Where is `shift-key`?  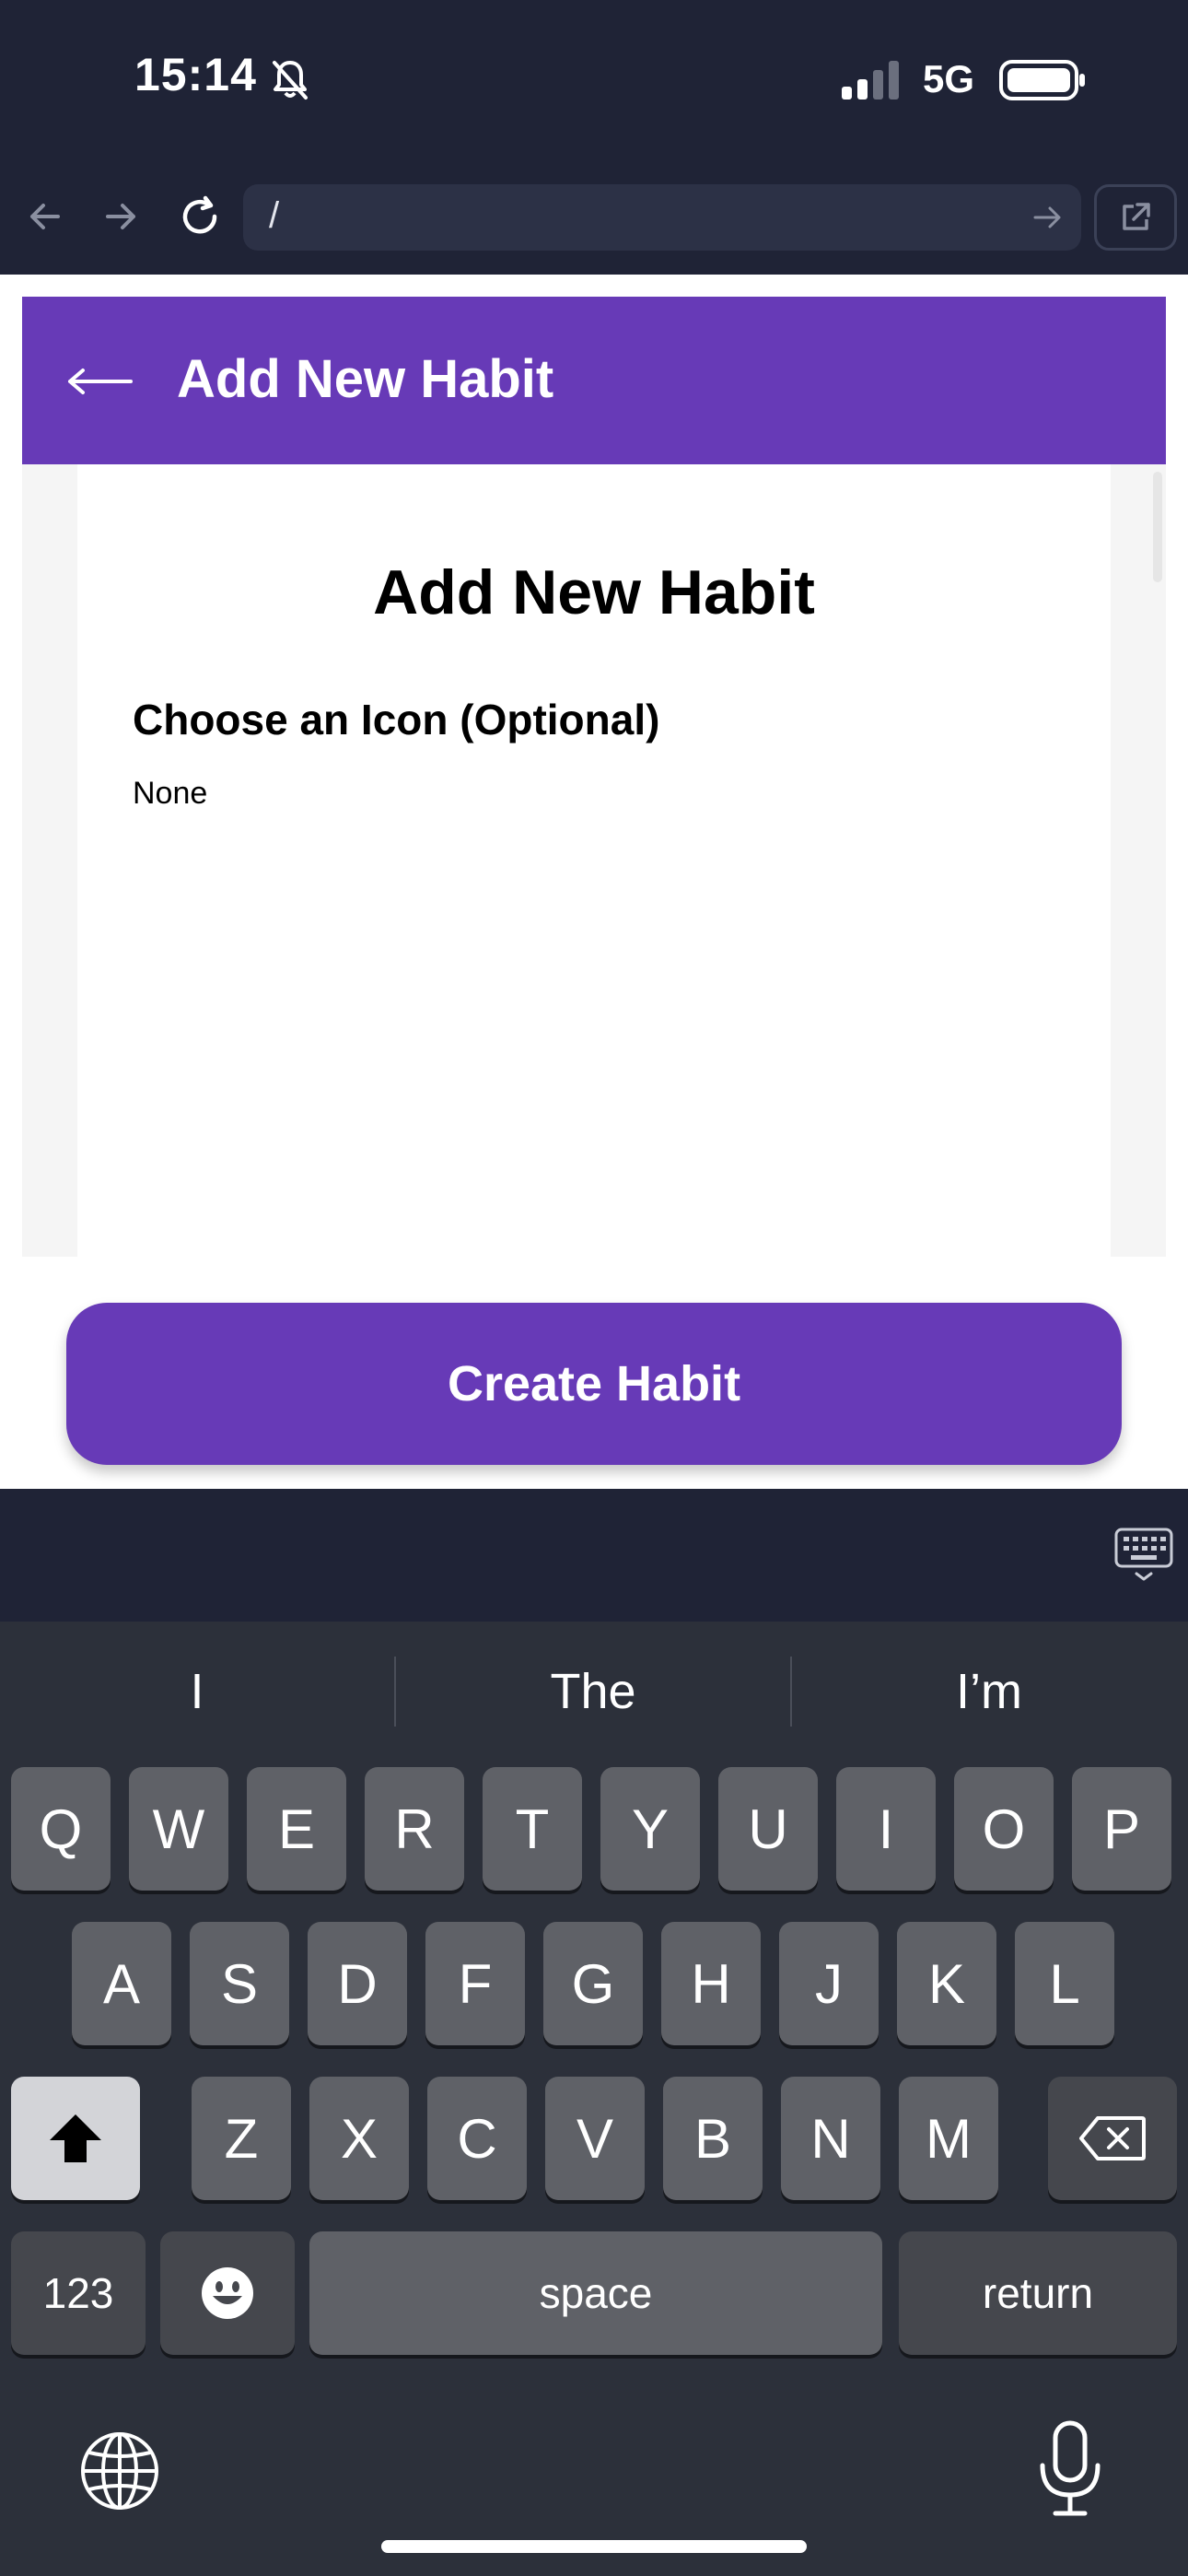 shift-key is located at coordinates (76, 2138).